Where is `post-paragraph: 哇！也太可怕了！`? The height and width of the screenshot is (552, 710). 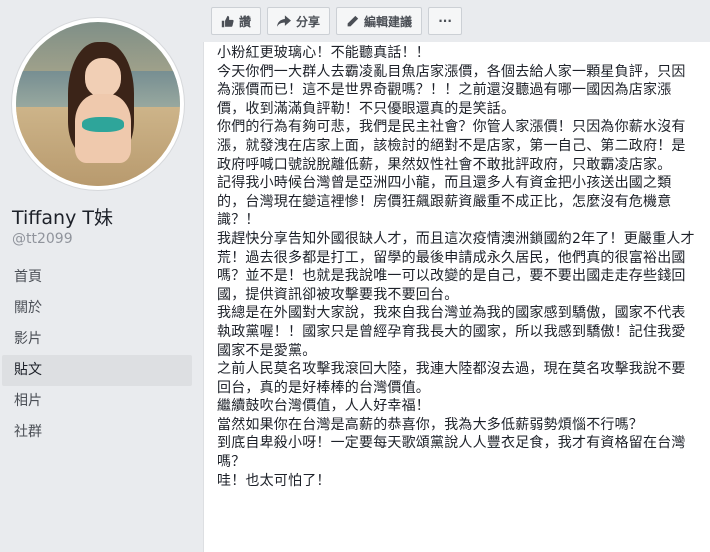 post-paragraph: 哇！也太可怕了！ is located at coordinates (274, 480).